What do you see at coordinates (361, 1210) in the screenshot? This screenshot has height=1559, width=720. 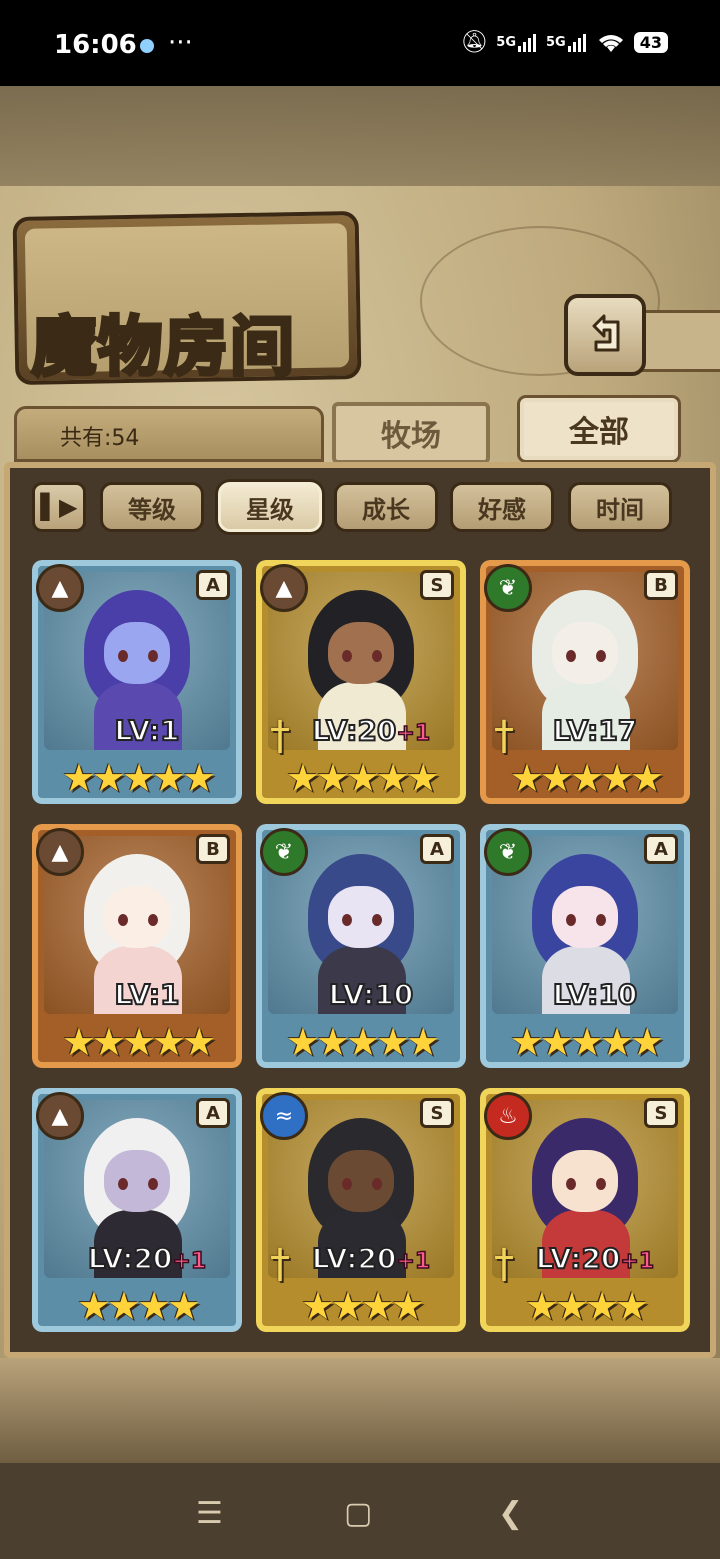 I see `monster-card: ≈ S † LV:20+1 ★★★★` at bounding box center [361, 1210].